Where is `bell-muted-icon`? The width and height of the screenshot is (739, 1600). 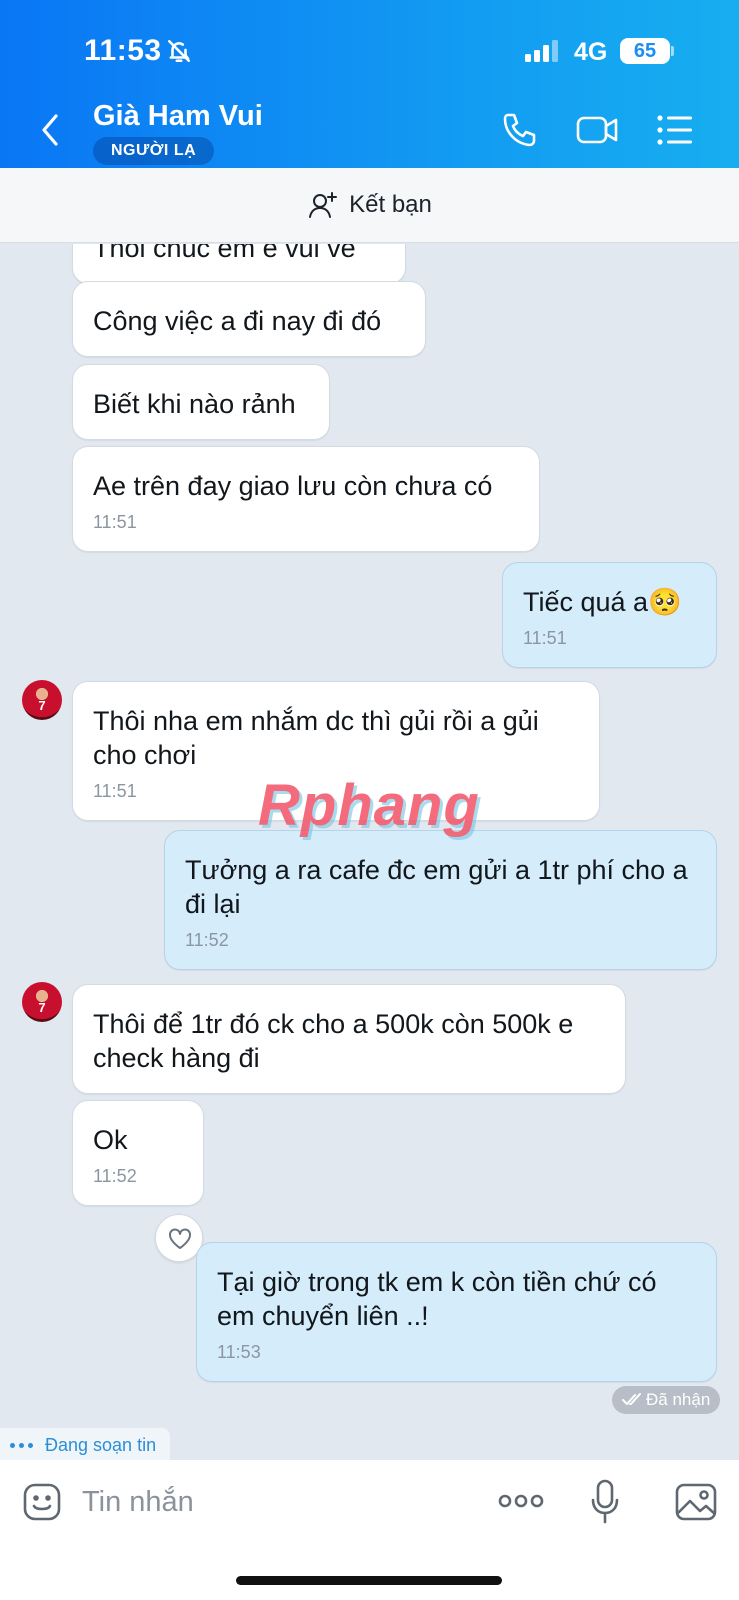 bell-muted-icon is located at coordinates (179, 51).